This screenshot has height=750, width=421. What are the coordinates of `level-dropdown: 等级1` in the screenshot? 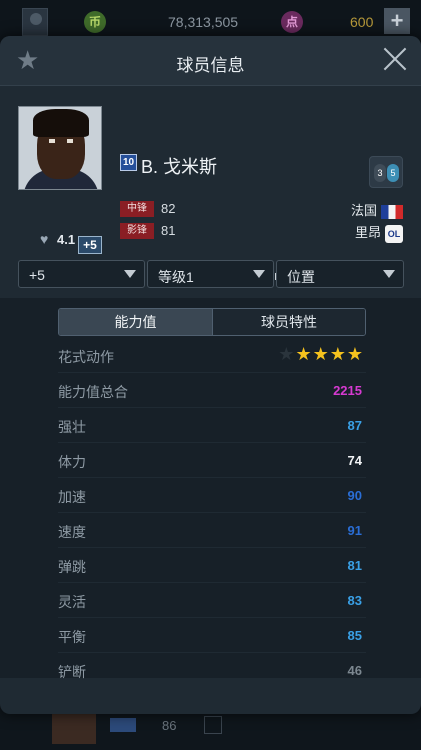 It's located at (210, 274).